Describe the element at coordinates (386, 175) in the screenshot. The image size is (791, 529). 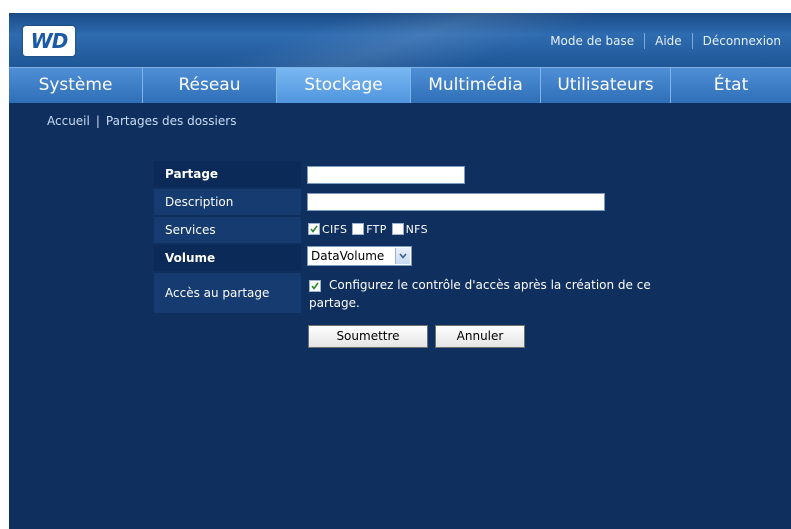
I see `share-name-input` at that location.